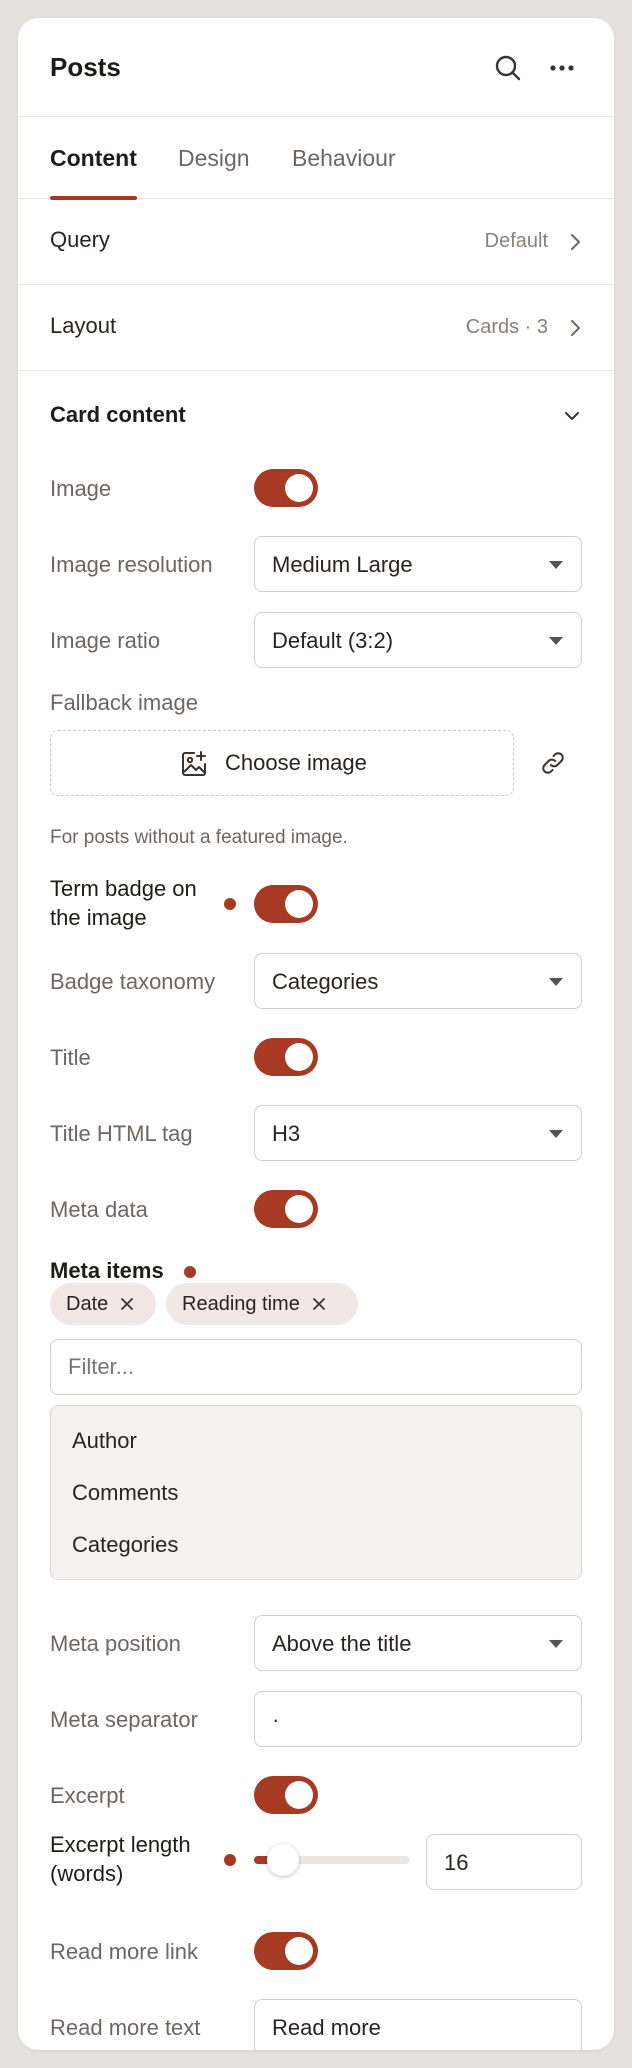 The width and height of the screenshot is (632, 2068). What do you see at coordinates (418, 981) in the screenshot?
I see `badge-taxonomy-select: Categories` at bounding box center [418, 981].